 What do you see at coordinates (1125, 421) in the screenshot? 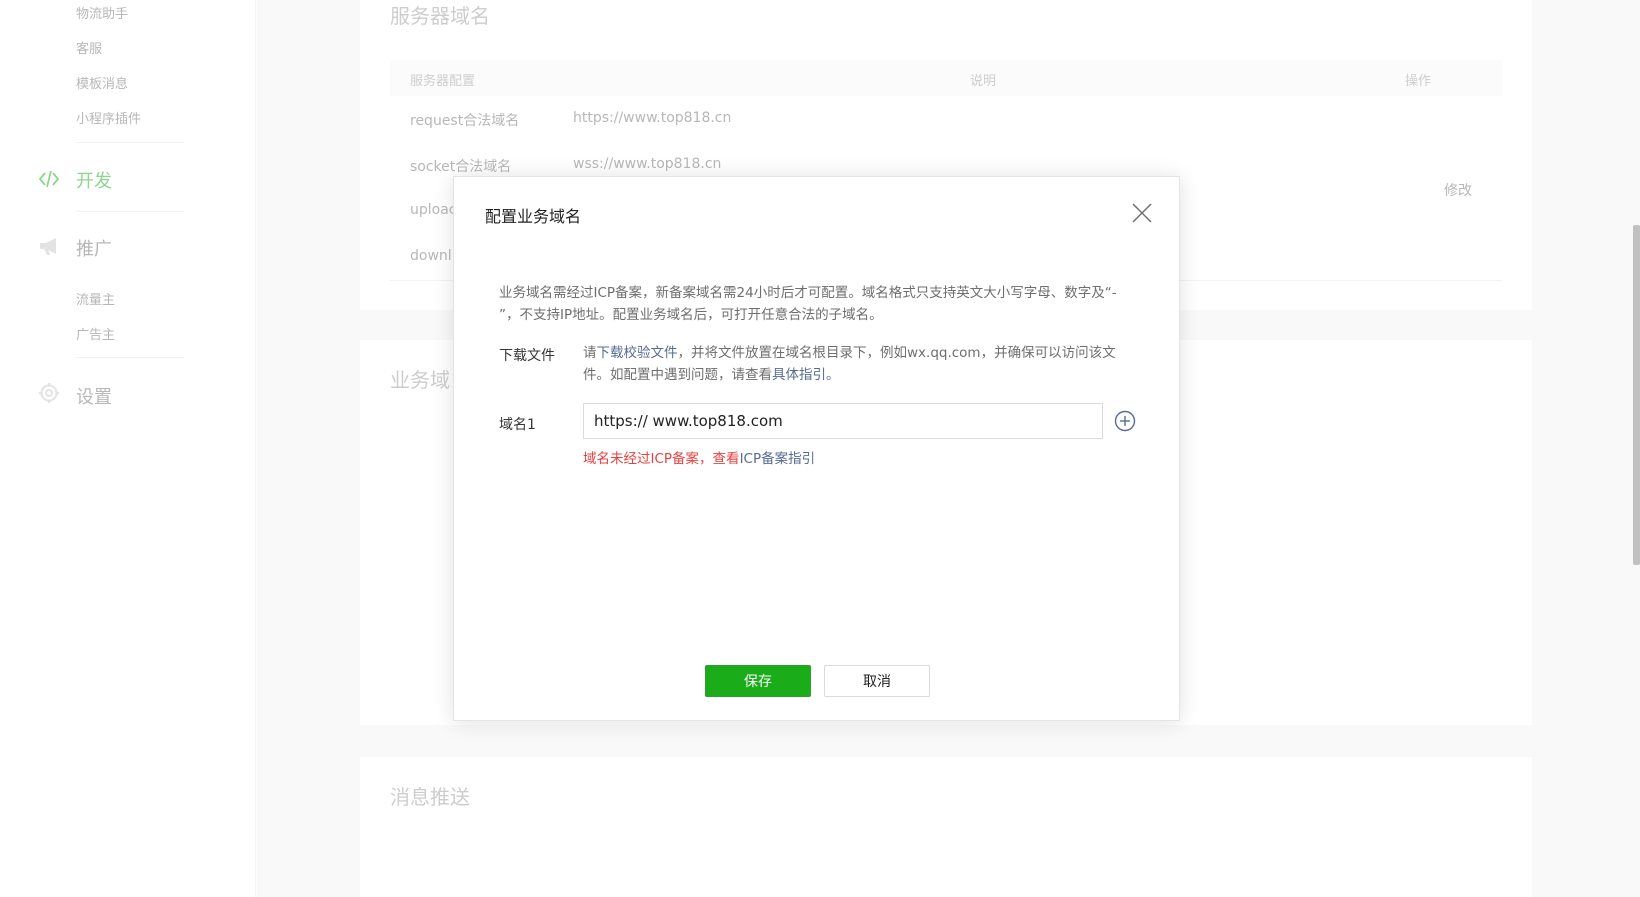
I see `add-domain-icon` at bounding box center [1125, 421].